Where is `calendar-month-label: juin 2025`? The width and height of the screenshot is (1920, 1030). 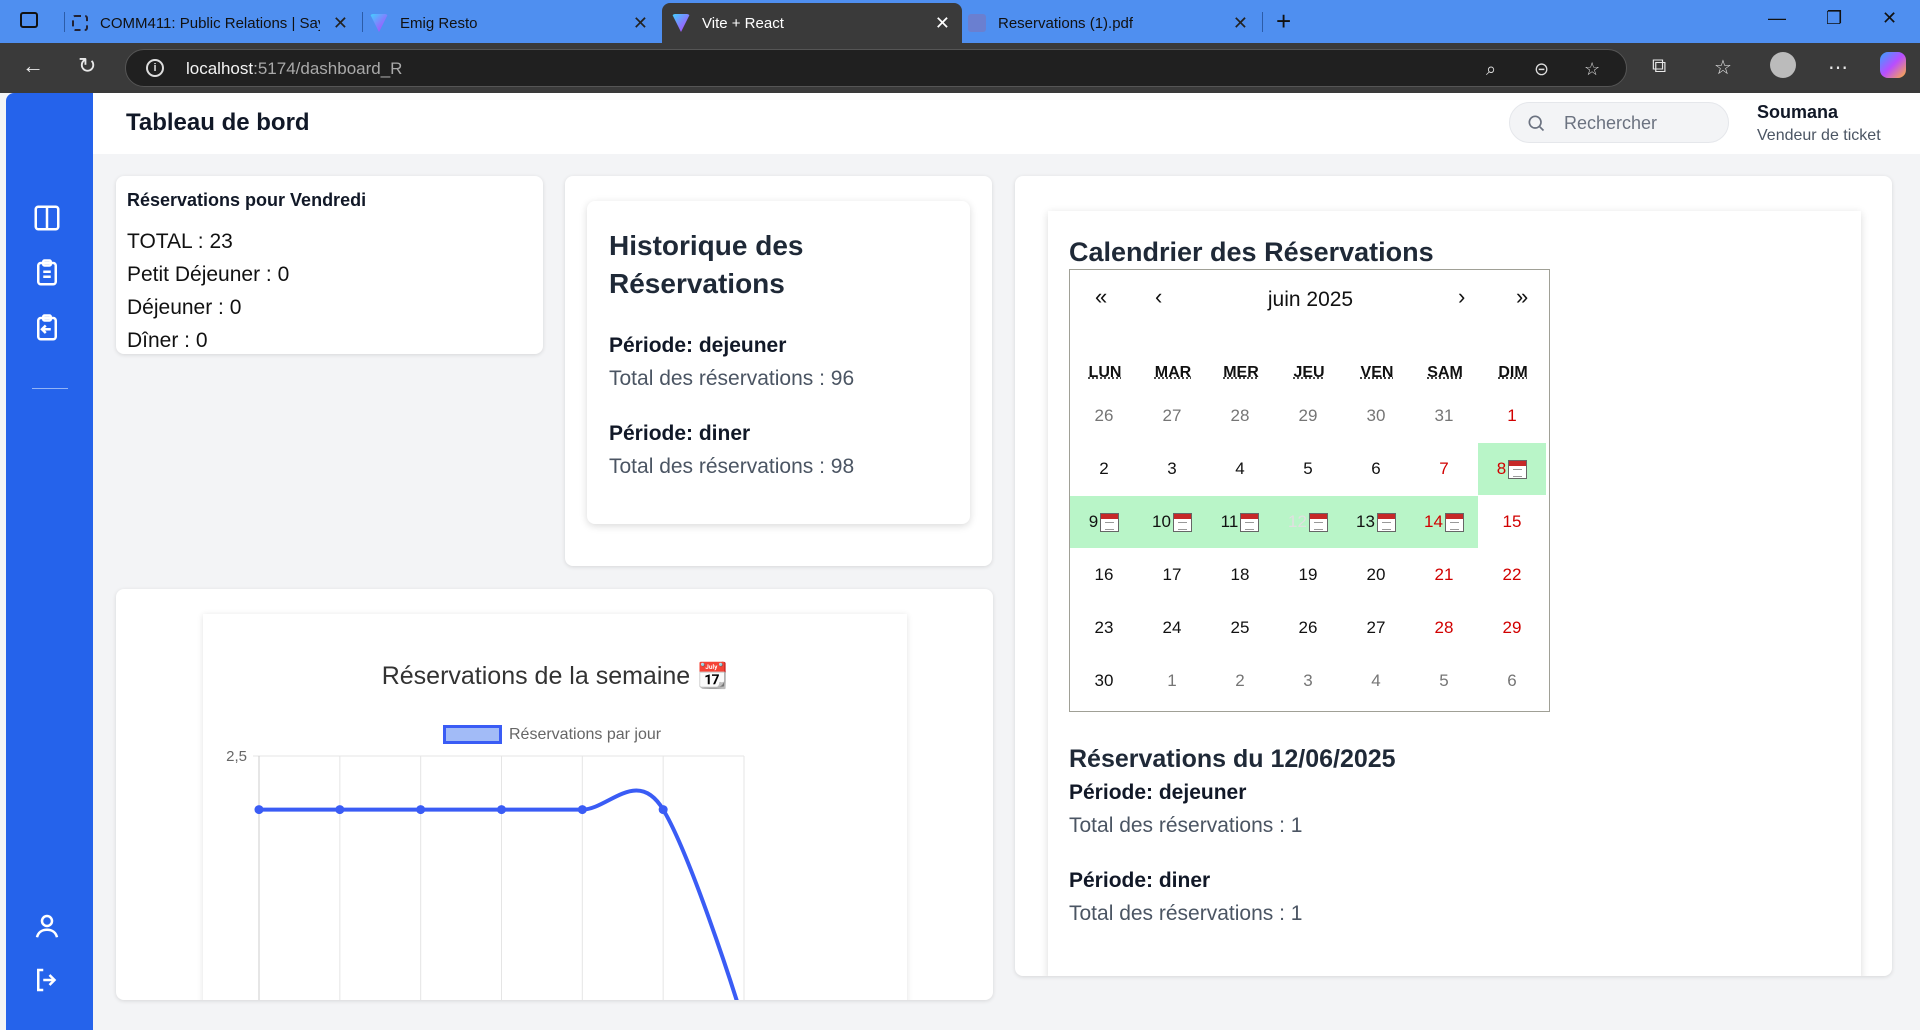 calendar-month-label: juin 2025 is located at coordinates (1310, 300).